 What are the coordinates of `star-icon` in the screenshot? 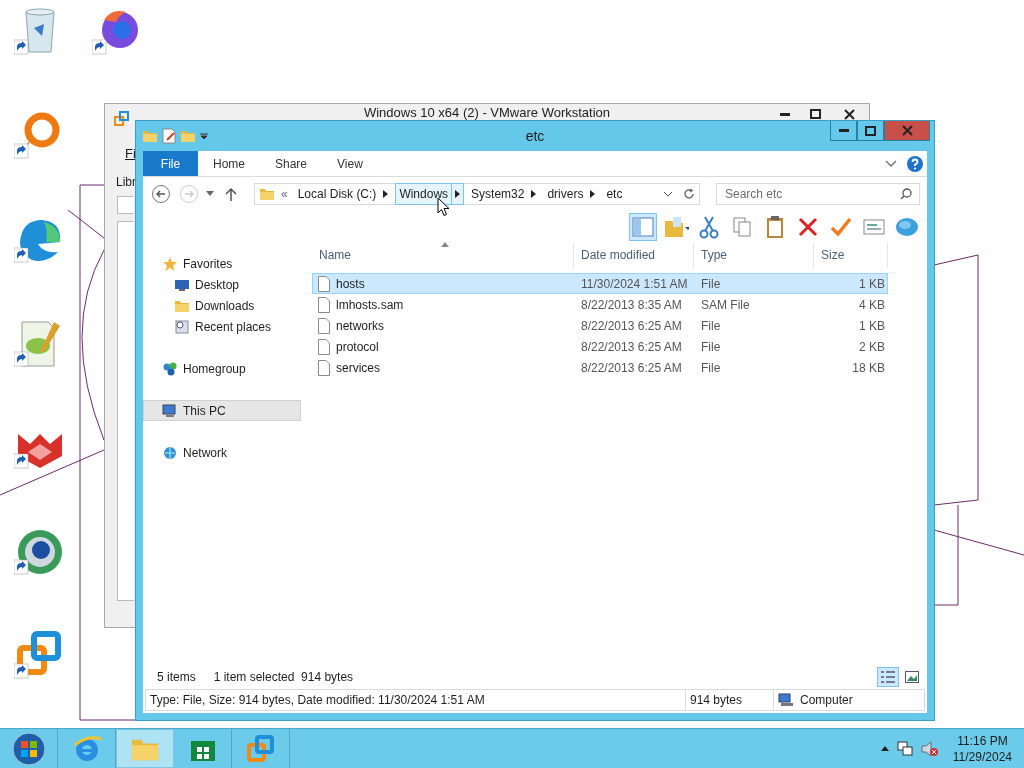 It's located at (170, 263).